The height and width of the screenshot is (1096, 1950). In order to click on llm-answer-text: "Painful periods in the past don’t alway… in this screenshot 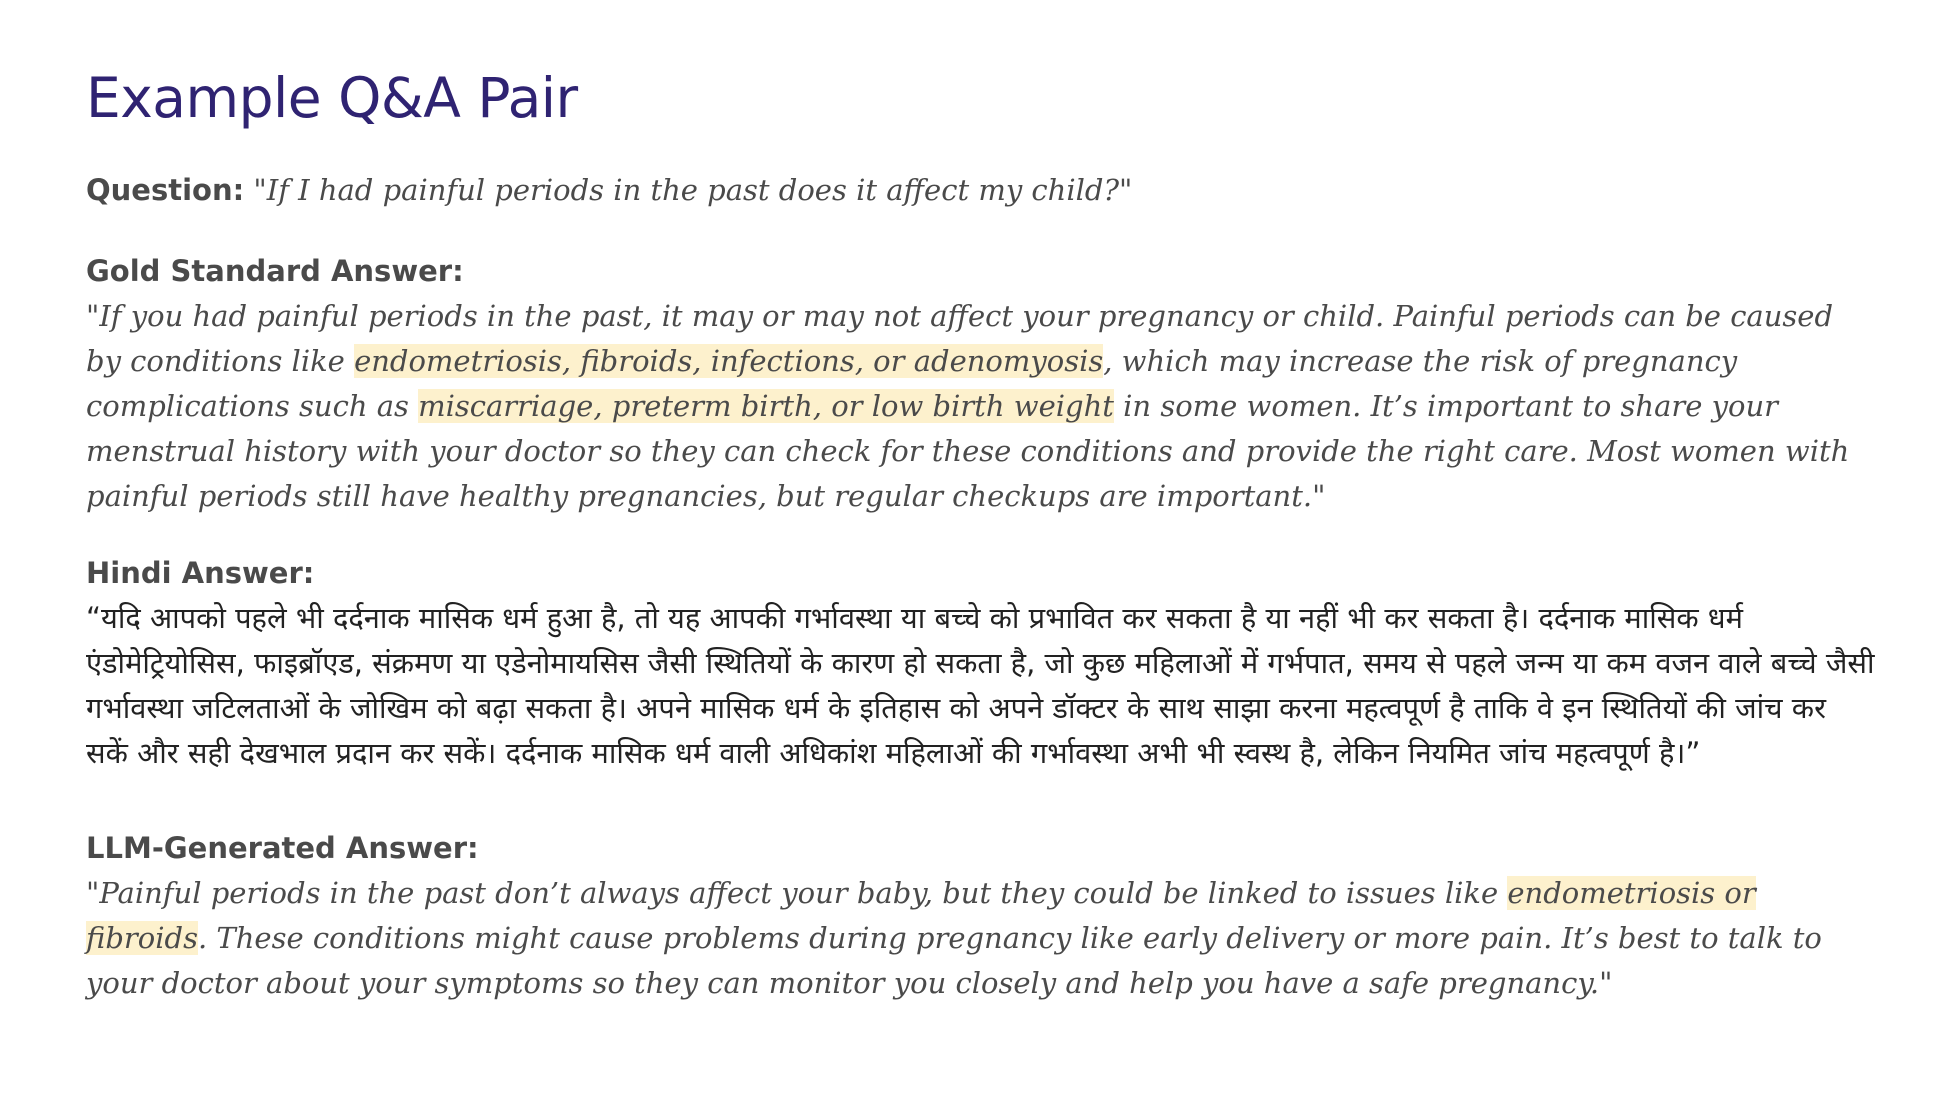, I will do `click(981, 938)`.